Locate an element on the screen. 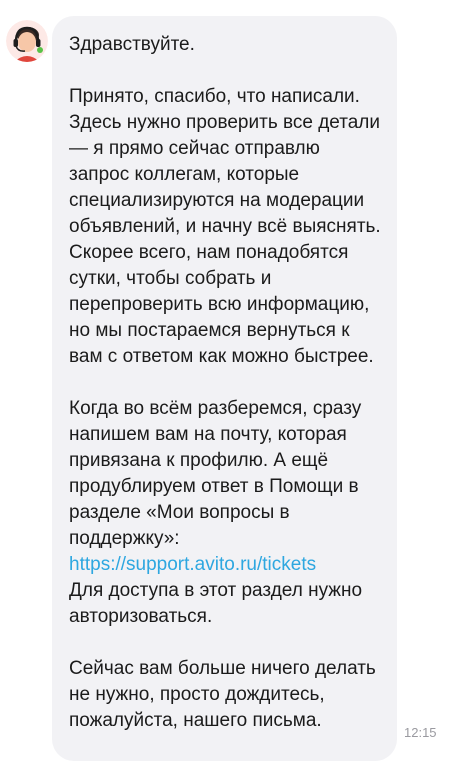  message-greeting: Здравствуйте. is located at coordinates (132, 44).